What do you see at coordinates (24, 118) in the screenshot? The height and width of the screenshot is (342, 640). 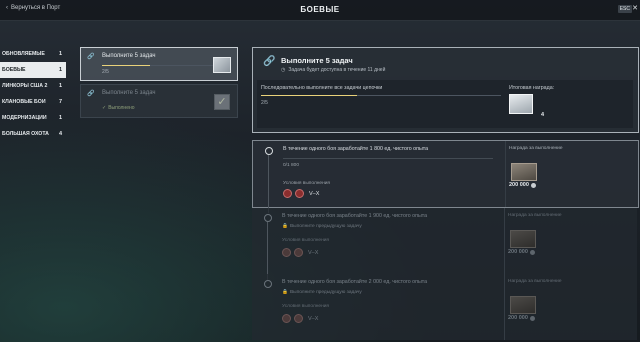 I see `sidebar-item-label: МОДЕРНИЗАЦИИ` at bounding box center [24, 118].